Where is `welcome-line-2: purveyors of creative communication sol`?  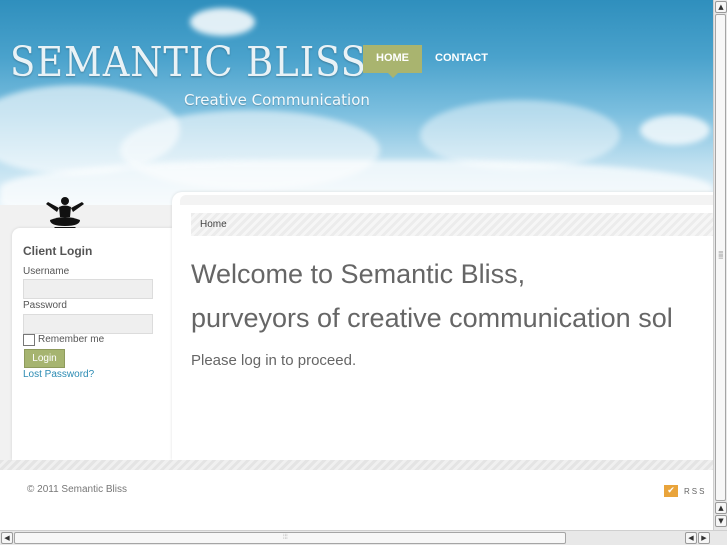 welcome-line-2: purveyors of creative communication sol is located at coordinates (432, 318).